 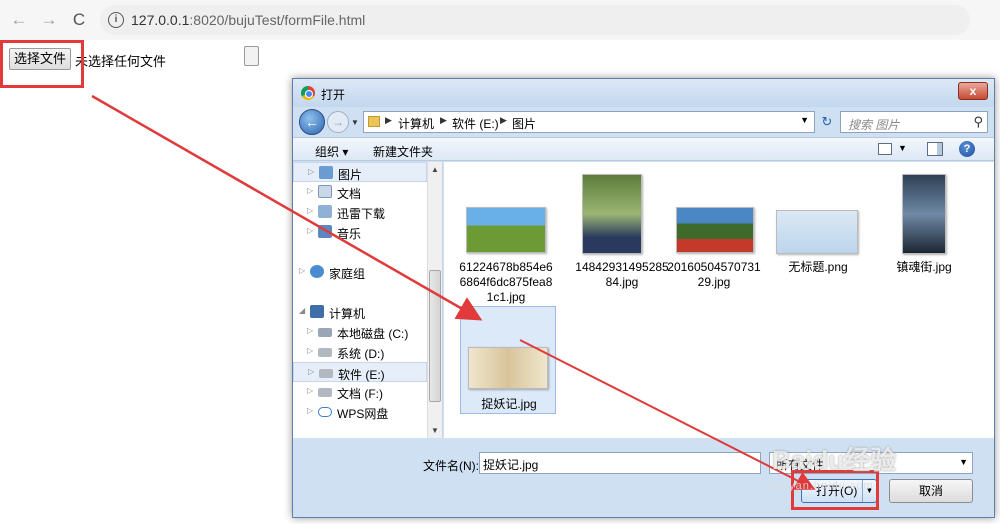 I want to click on nav-item-computer: ◢ 计算机, so click(x=360, y=312).